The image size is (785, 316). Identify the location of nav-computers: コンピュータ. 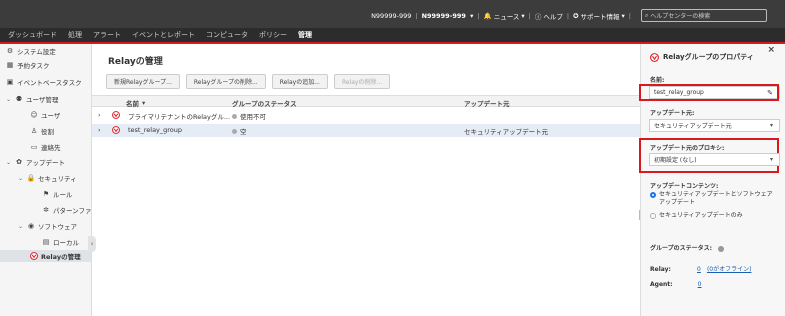
(227, 35).